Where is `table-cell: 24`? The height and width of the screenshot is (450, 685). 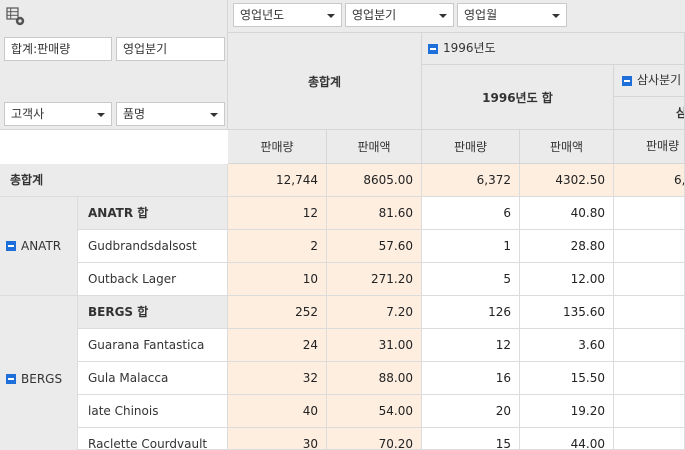
table-cell: 24 is located at coordinates (277, 345).